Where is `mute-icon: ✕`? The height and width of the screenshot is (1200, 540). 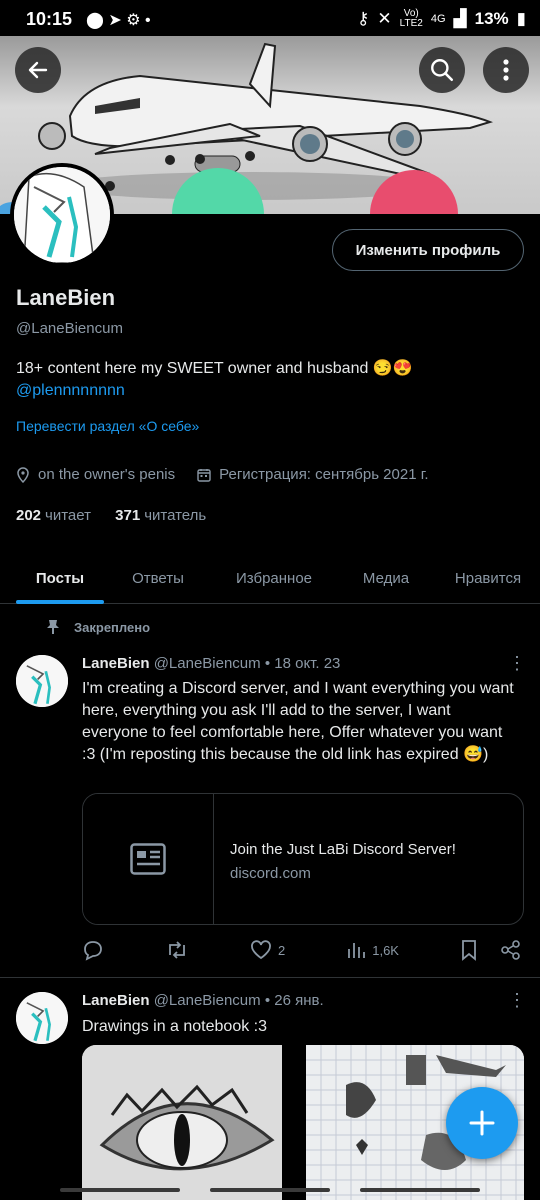 mute-icon: ✕ is located at coordinates (384, 18).